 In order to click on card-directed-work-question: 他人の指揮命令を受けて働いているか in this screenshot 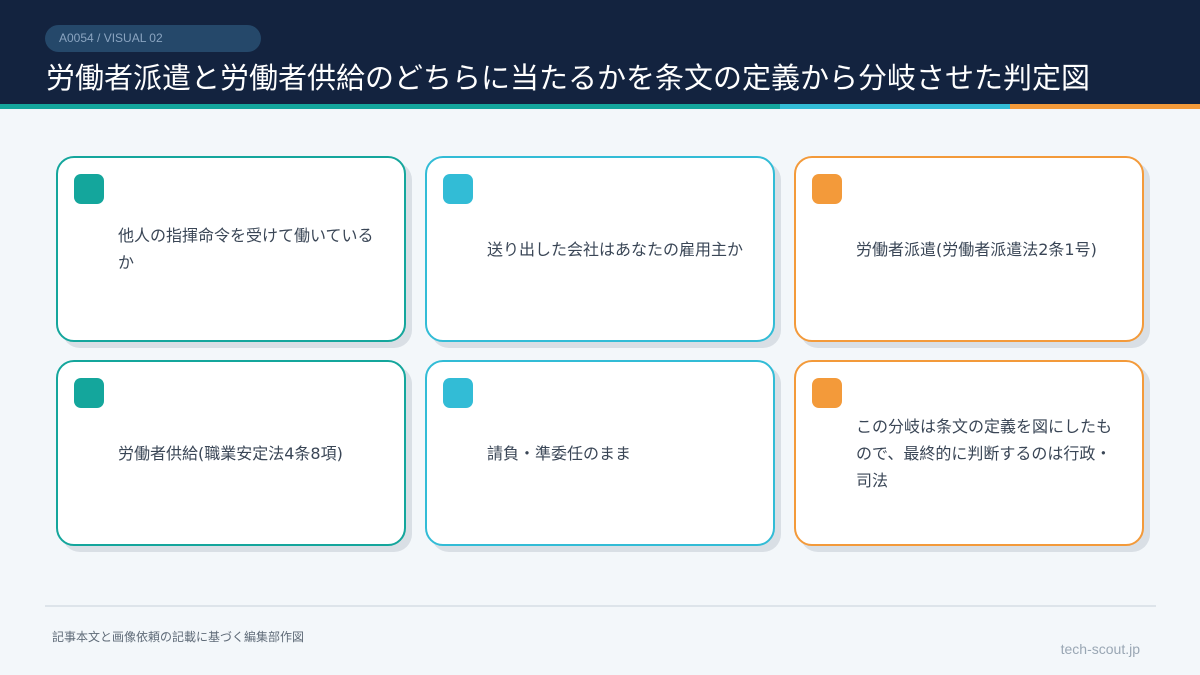, I will do `click(231, 249)`.